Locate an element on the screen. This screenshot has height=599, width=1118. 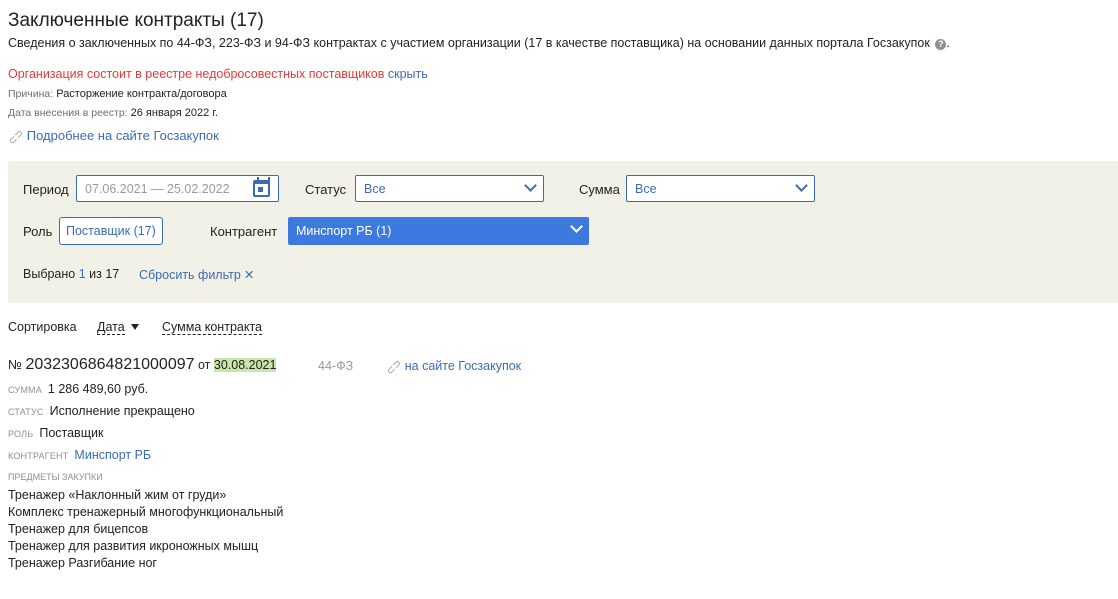
status-select: Все is located at coordinates (449, 188).